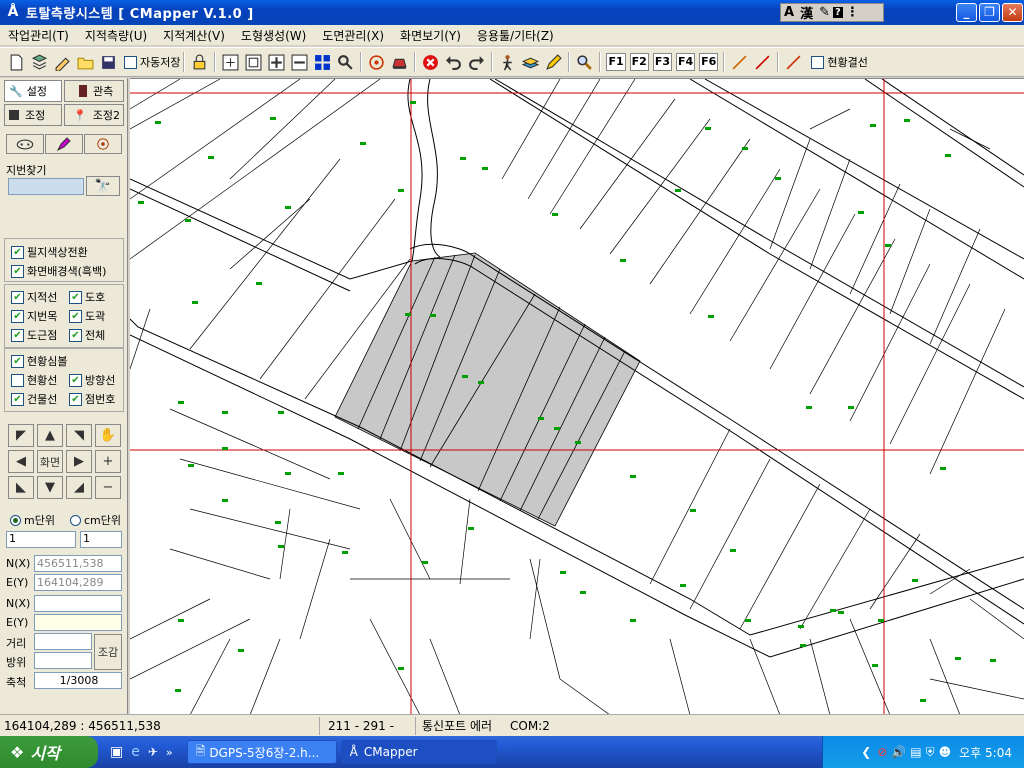 The height and width of the screenshot is (768, 1024). I want to click on zoom-out-minus-icon: −, so click(108, 487).